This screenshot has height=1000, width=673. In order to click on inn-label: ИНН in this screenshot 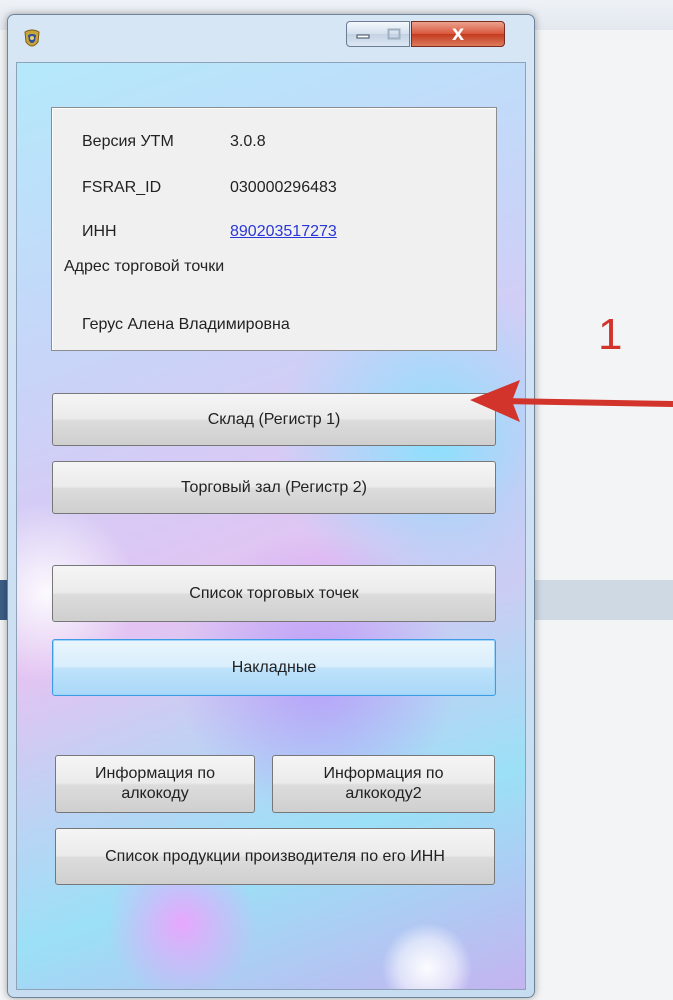, I will do `click(99, 231)`.